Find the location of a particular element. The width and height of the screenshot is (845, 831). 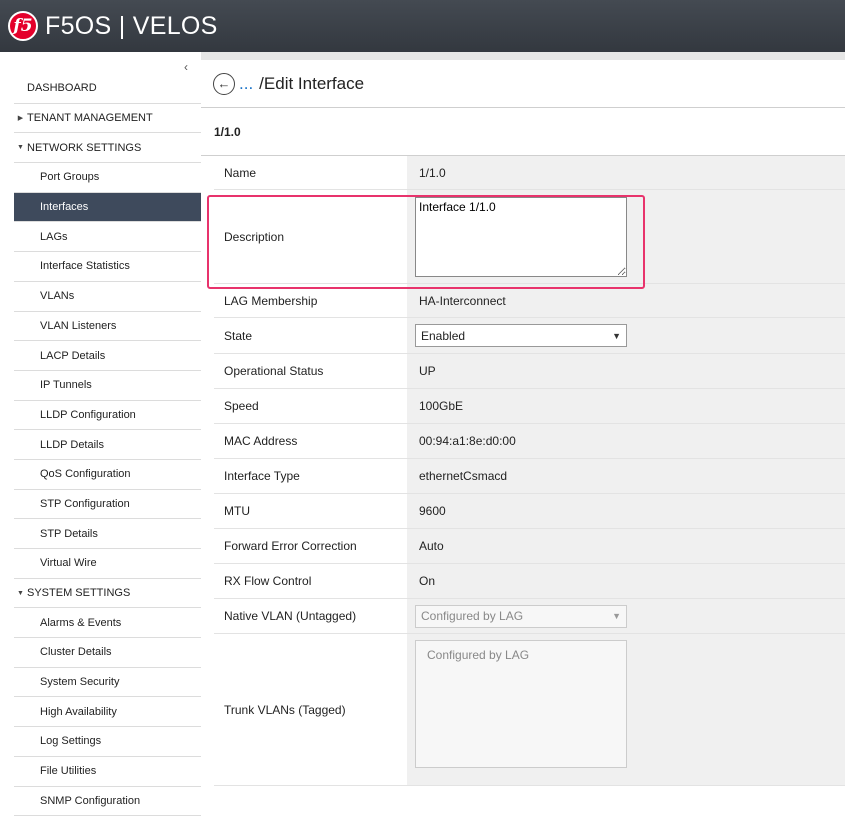

row-description: Description is located at coordinates (529, 237).